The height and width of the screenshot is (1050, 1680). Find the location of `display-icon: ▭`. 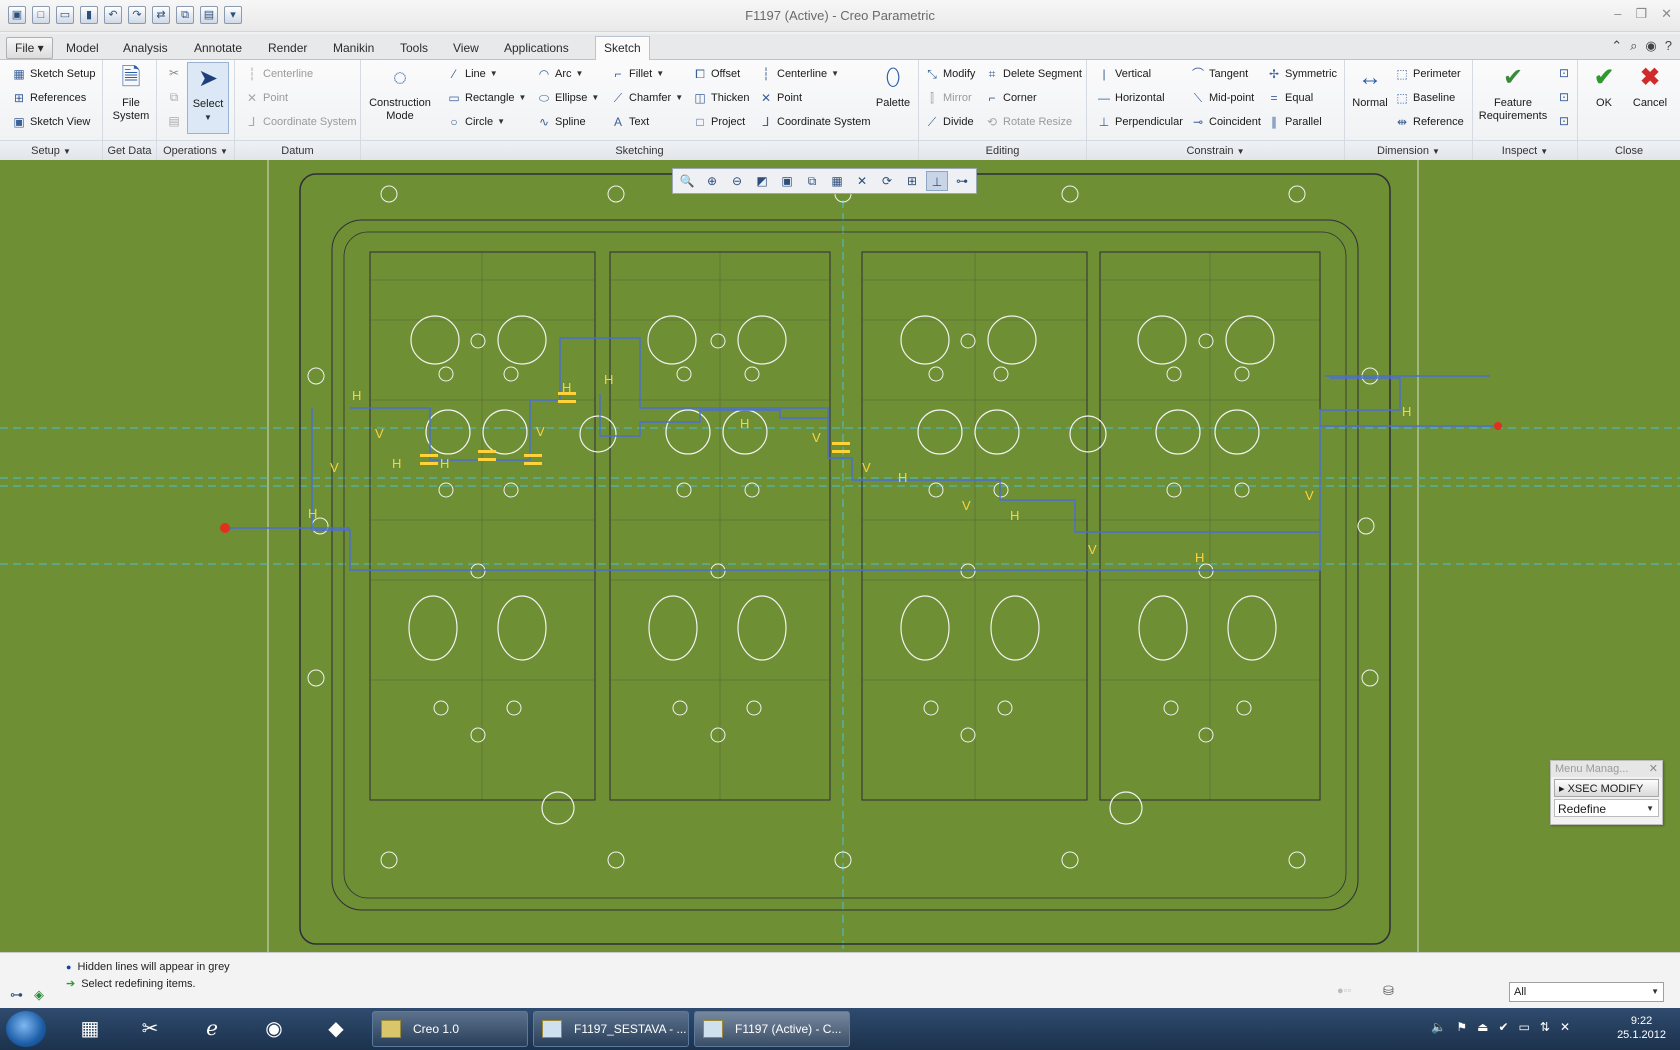

display-icon: ▭ is located at coordinates (1524, 1027).